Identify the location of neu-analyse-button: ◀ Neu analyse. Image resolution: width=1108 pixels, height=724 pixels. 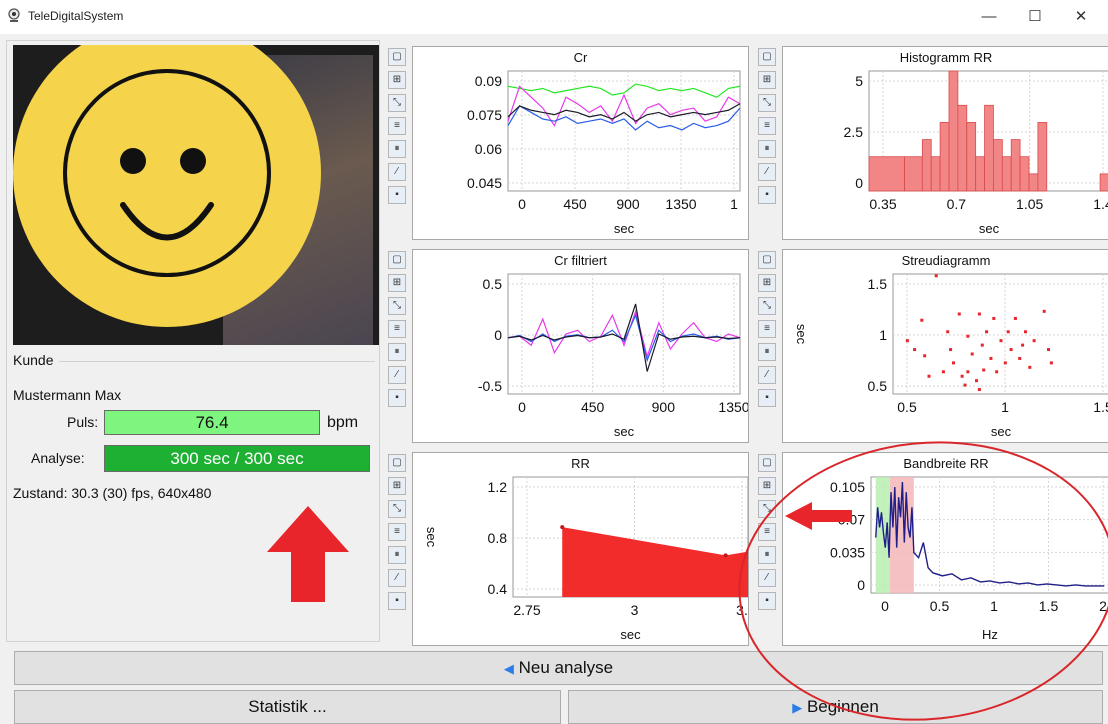
(558, 668).